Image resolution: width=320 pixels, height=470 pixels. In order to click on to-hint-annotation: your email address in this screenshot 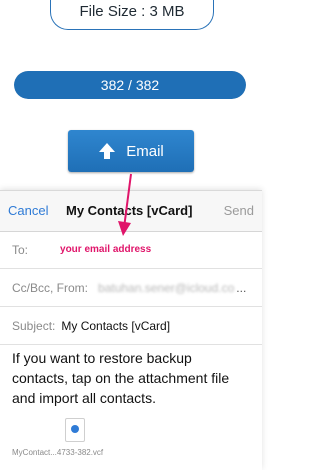, I will do `click(106, 249)`.